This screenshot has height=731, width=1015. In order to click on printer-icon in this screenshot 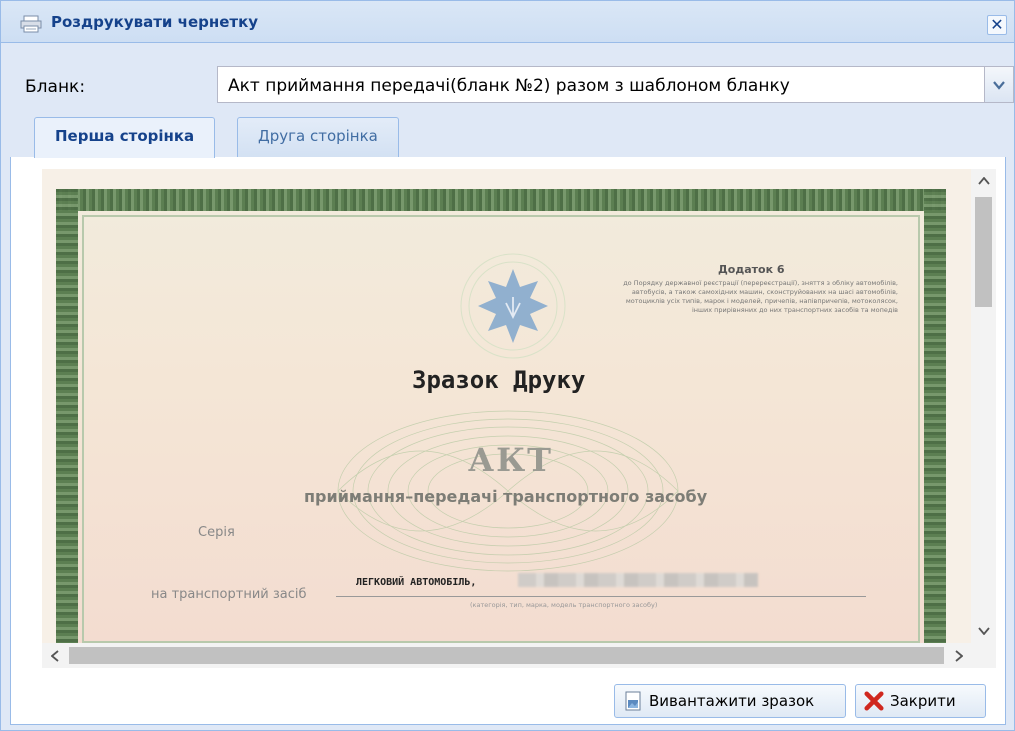, I will do `click(31, 24)`.